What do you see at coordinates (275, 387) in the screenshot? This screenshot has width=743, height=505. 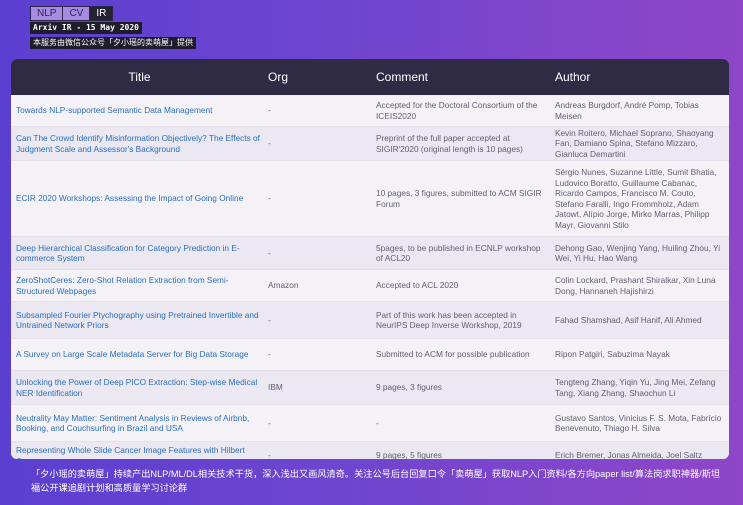 I see `paper-org: IBM` at bounding box center [275, 387].